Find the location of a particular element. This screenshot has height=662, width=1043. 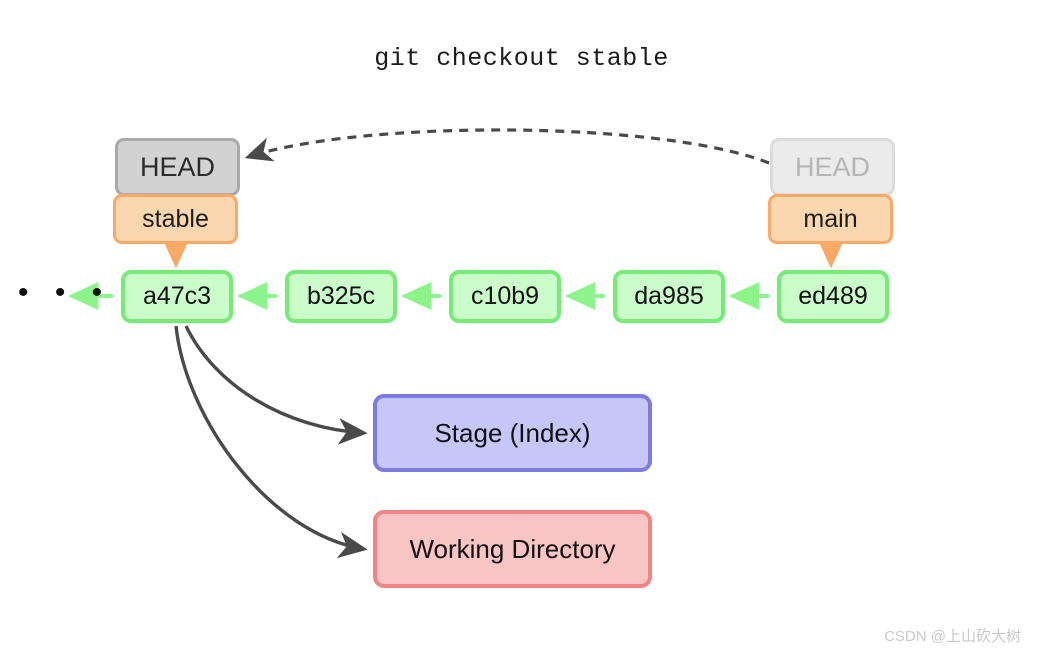

commit-node-ed489: ed489 is located at coordinates (833, 296).